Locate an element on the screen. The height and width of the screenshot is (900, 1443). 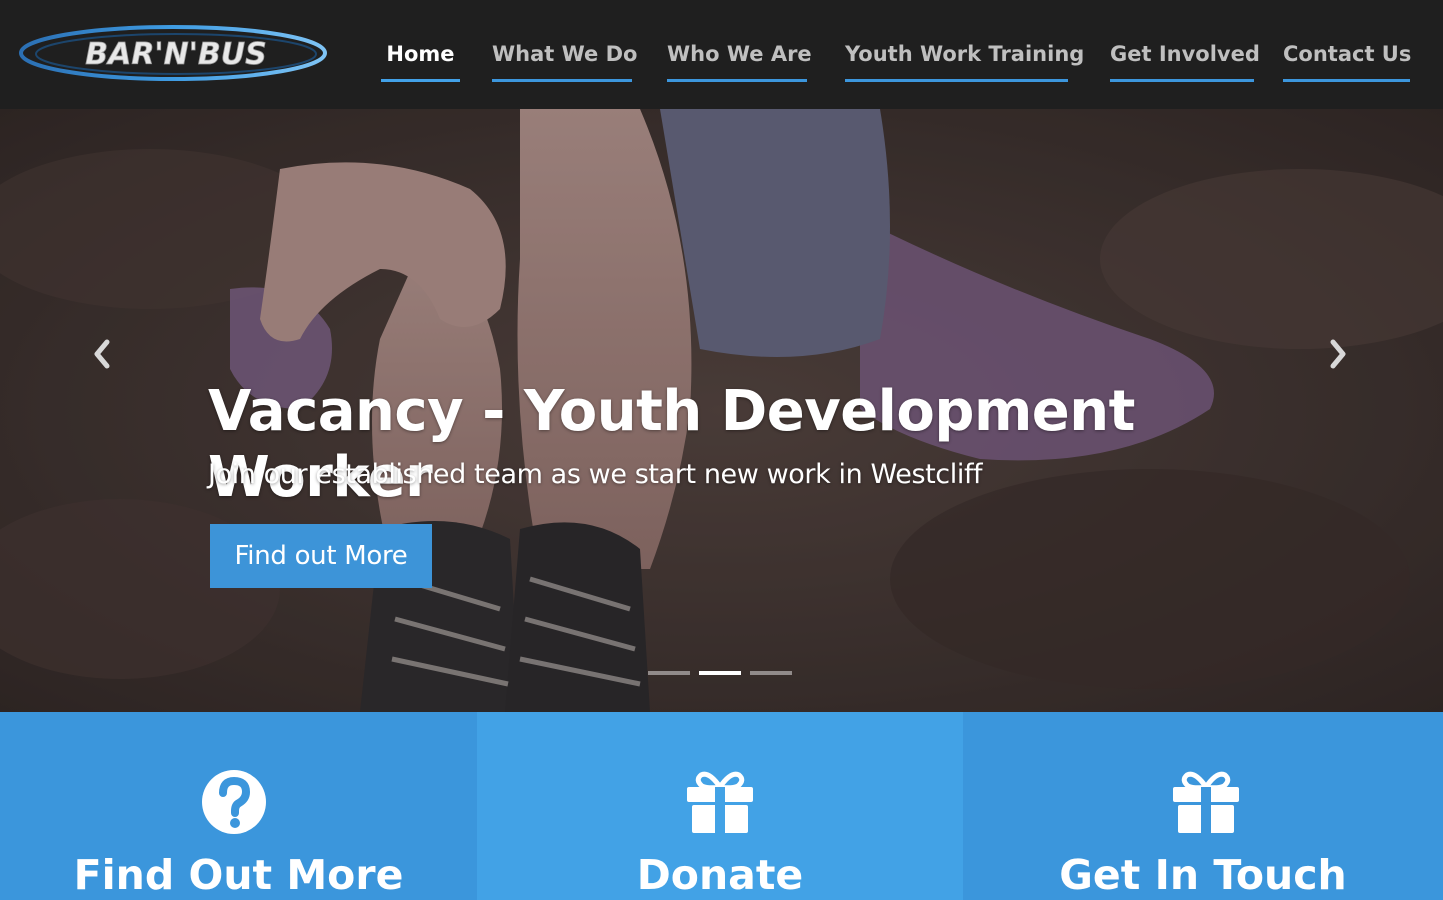
nav-get-involved-underline is located at coordinates (1182, 80).